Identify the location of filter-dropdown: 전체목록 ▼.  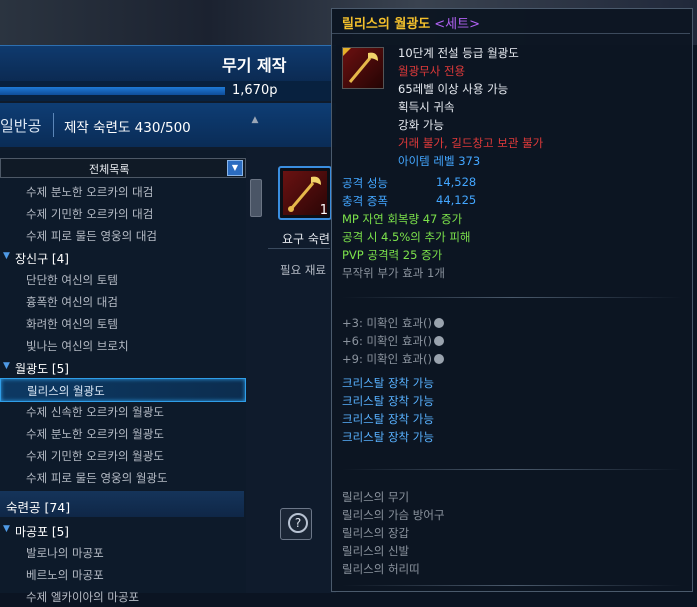
(123, 168).